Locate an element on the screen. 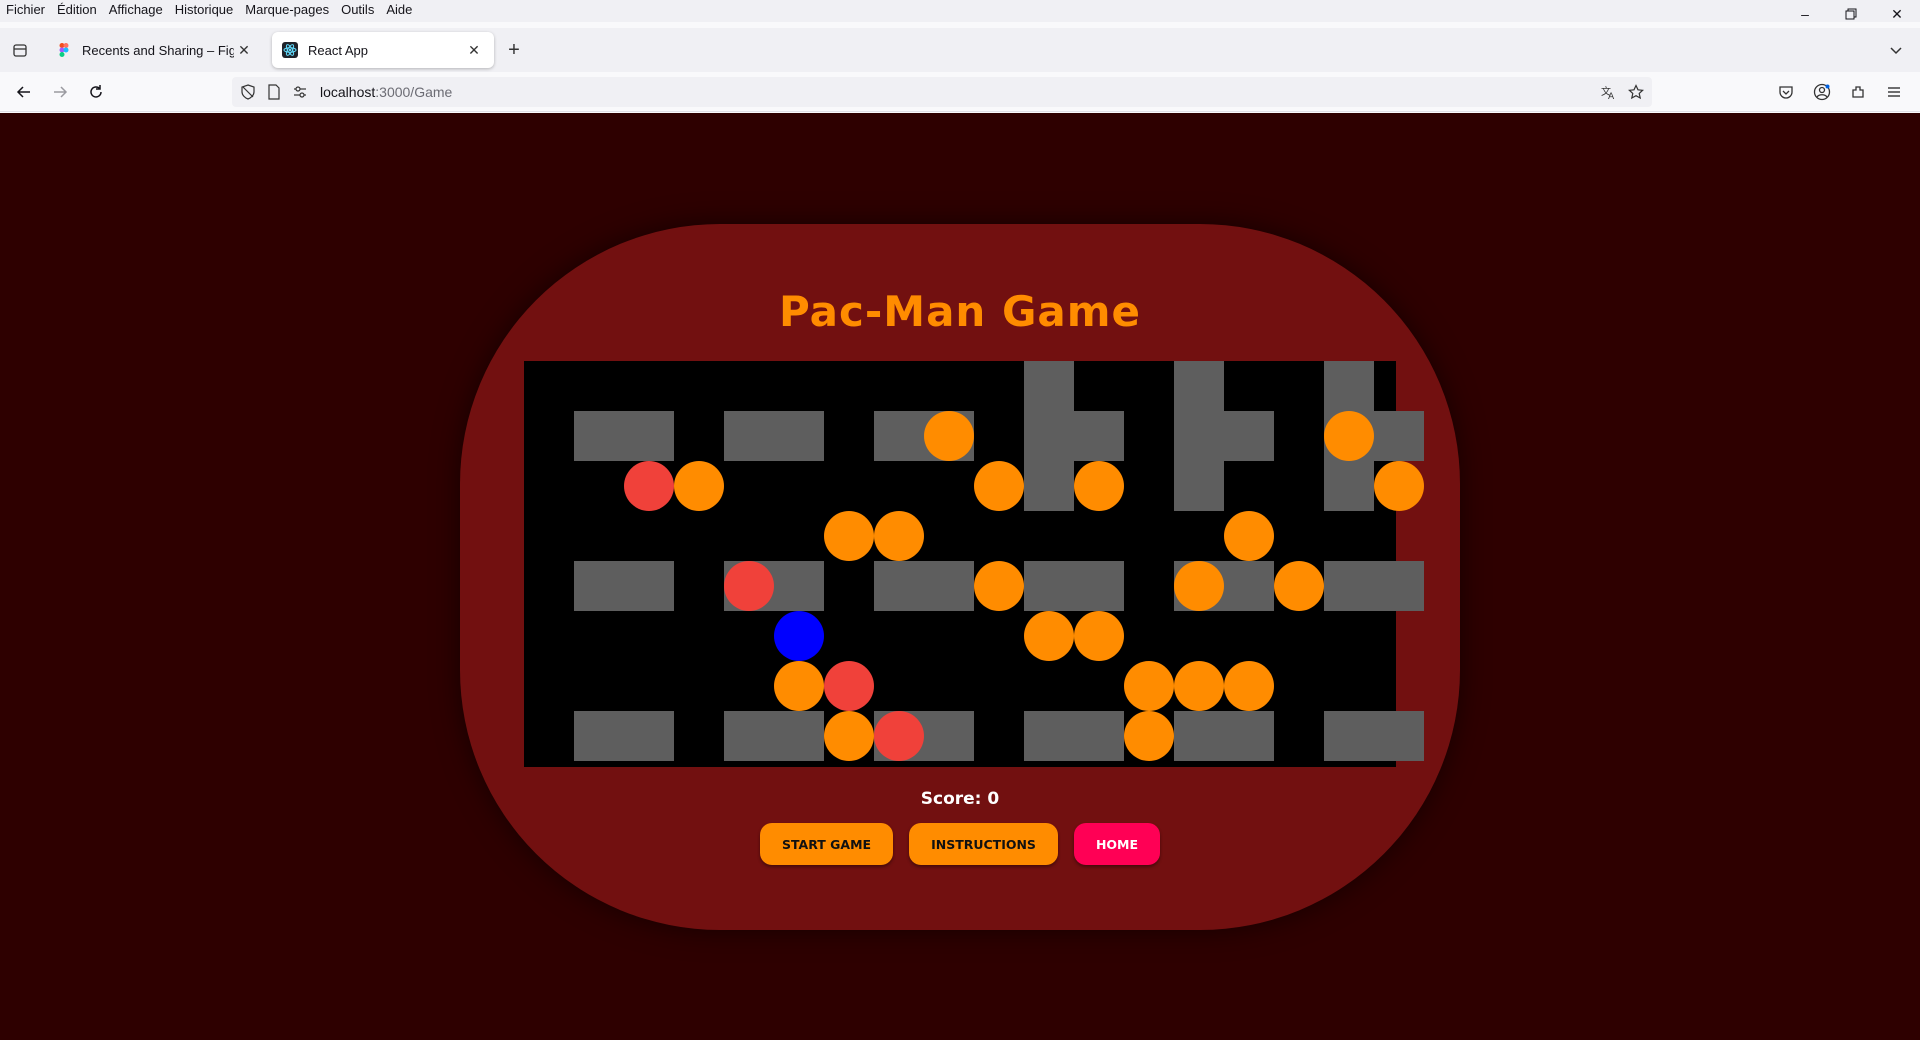  svg-text: A is located at coordinates (1611, 96).